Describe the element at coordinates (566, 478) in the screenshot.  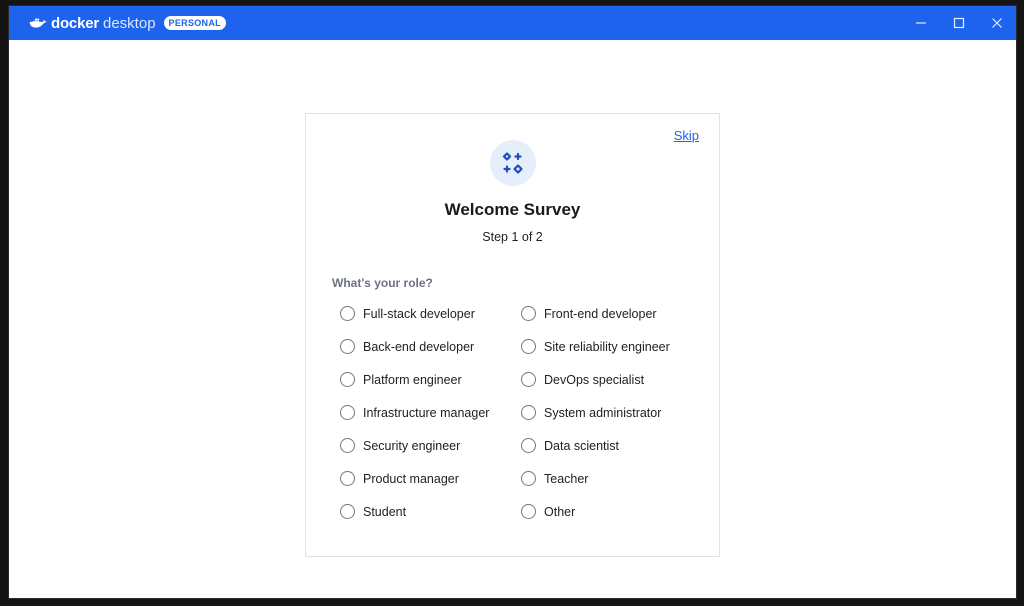
I see `option-label: Teacher` at that location.